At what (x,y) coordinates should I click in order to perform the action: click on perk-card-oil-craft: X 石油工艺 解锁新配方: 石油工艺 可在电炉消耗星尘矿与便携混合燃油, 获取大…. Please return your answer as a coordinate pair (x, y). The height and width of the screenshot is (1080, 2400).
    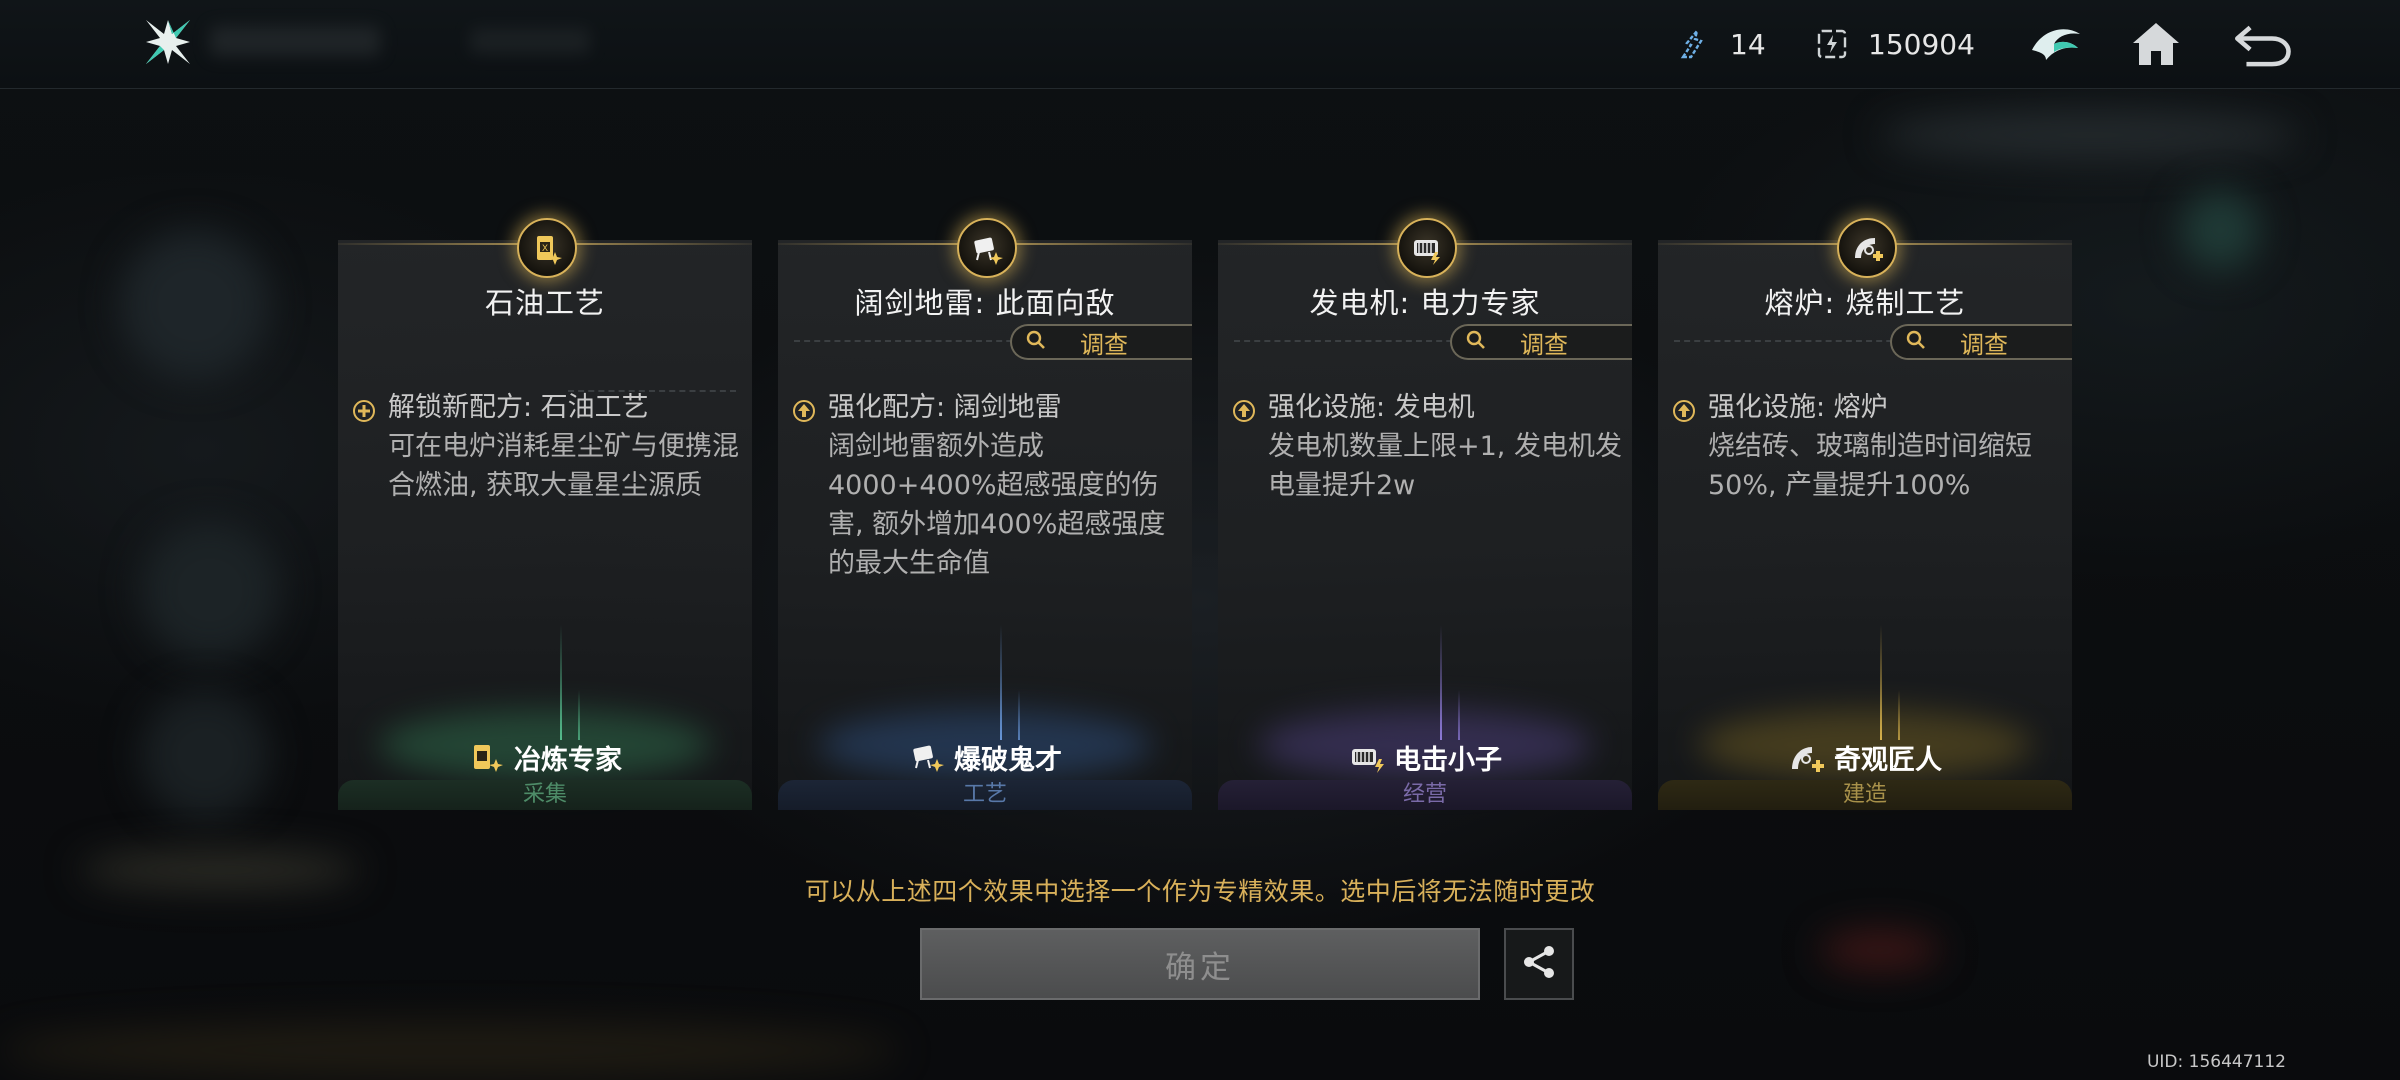
    Looking at the image, I should click on (545, 514).